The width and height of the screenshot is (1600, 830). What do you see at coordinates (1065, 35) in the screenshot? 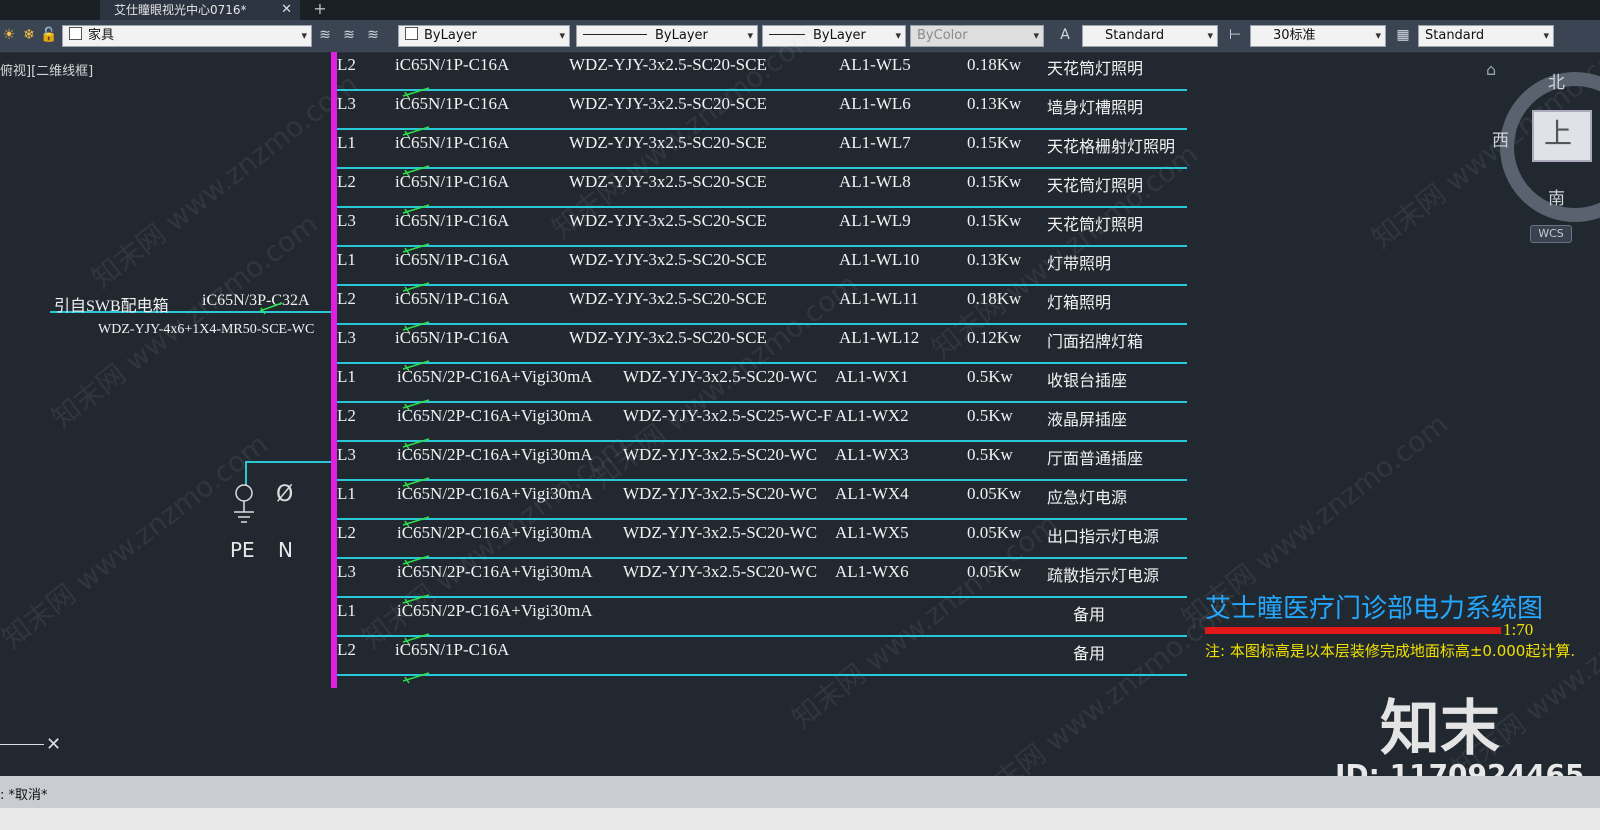
I see `text-style-icon: A` at bounding box center [1065, 35].